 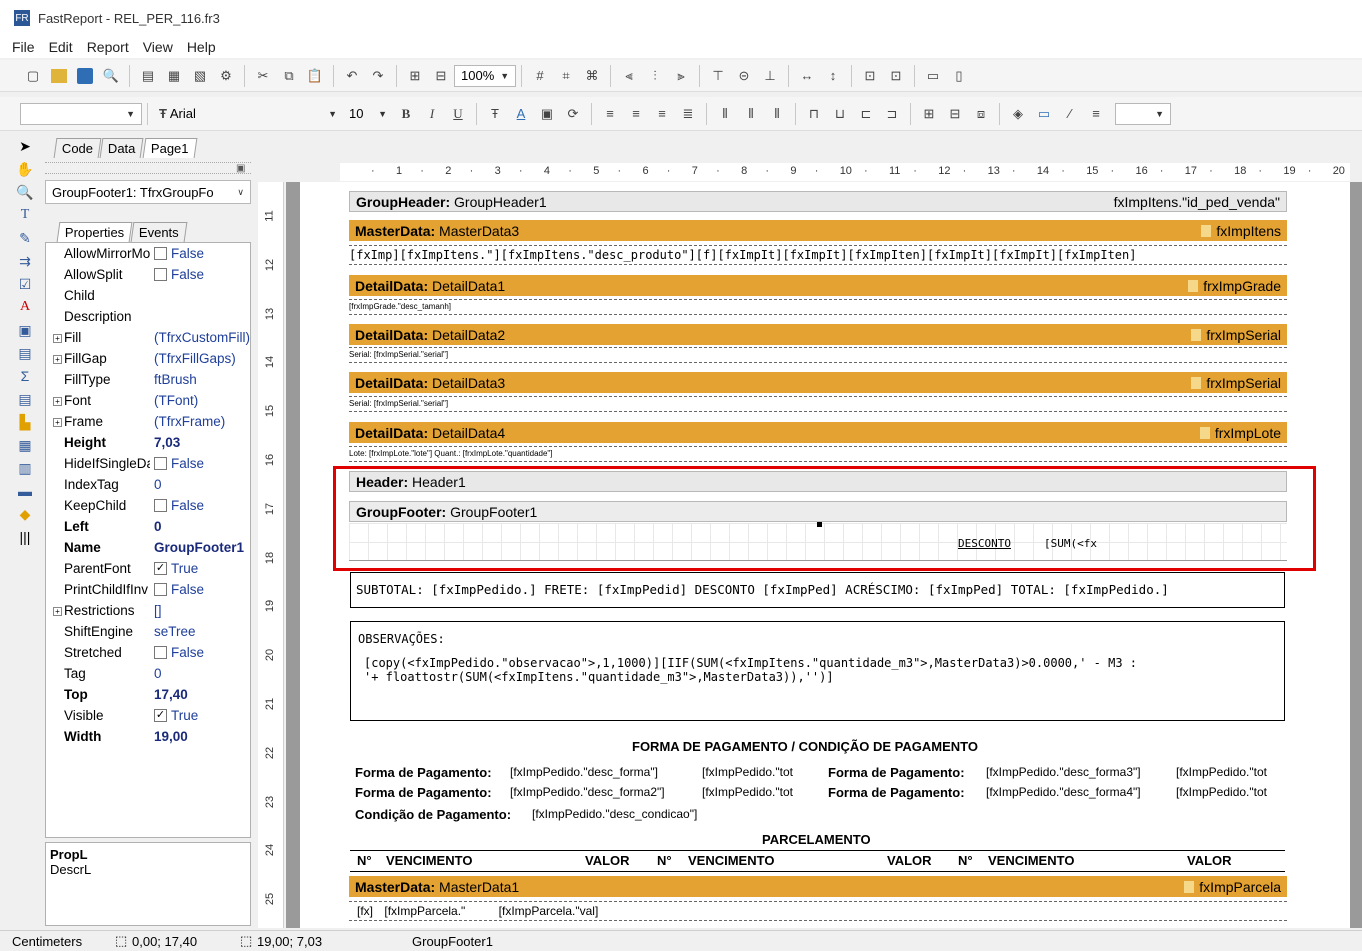 I want to click on property-value: (TFont), so click(x=200, y=400).